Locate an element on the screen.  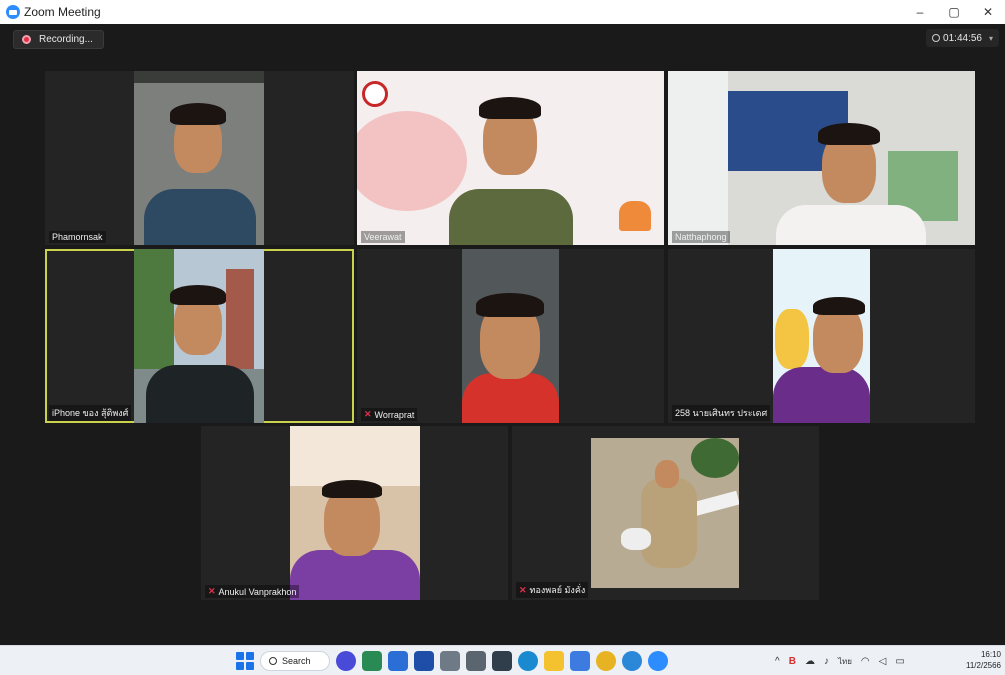
participant-tile: Veerawat is located at coordinates (510, 158).